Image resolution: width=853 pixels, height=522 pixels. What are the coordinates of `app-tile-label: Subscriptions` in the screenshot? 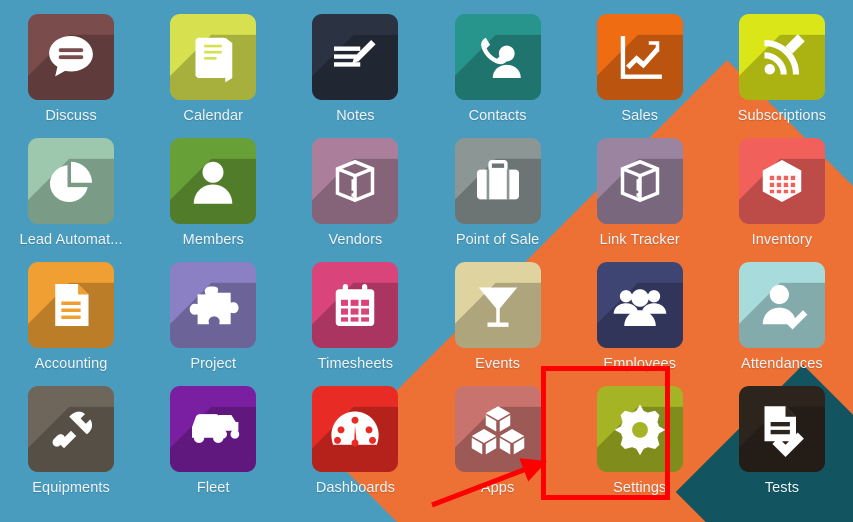 It's located at (782, 116).